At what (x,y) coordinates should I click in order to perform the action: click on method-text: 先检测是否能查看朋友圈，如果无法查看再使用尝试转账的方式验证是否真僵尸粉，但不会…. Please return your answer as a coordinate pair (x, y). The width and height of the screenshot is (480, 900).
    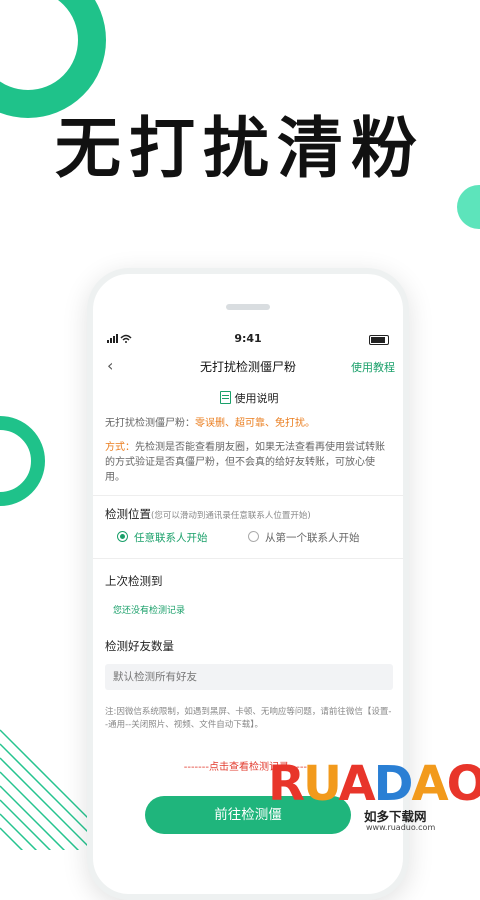
    Looking at the image, I should click on (245, 462).